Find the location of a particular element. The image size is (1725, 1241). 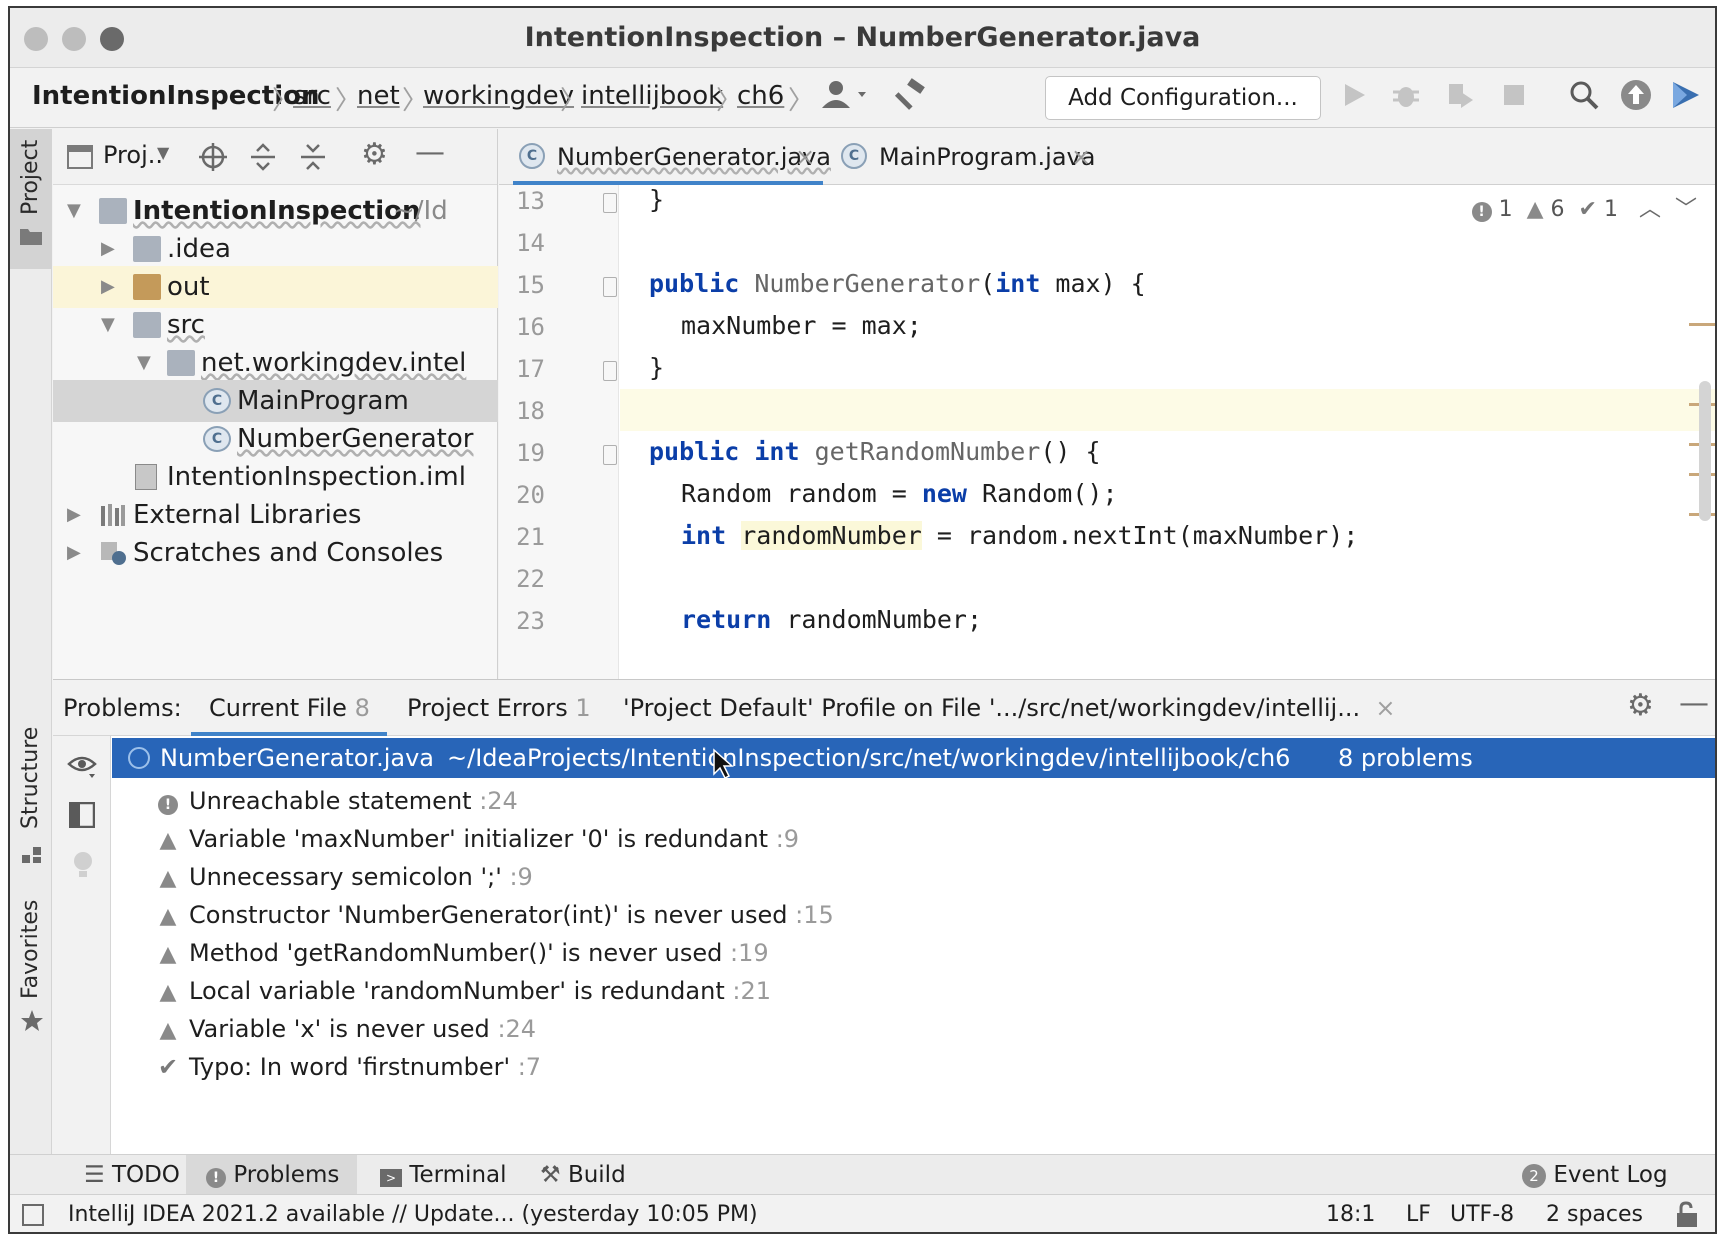

indent-setting: 2 spaces is located at coordinates (1594, 1213).